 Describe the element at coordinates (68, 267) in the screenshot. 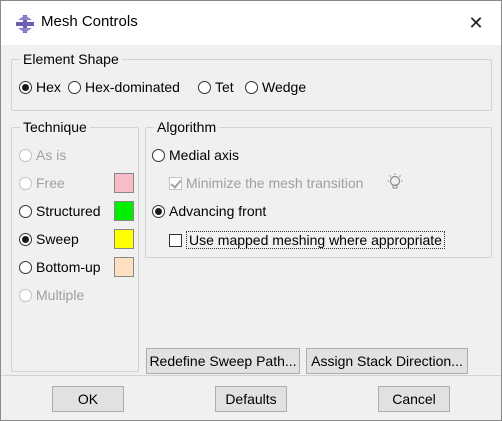

I see `technique-bottom-up-label: Bottom-up` at that location.